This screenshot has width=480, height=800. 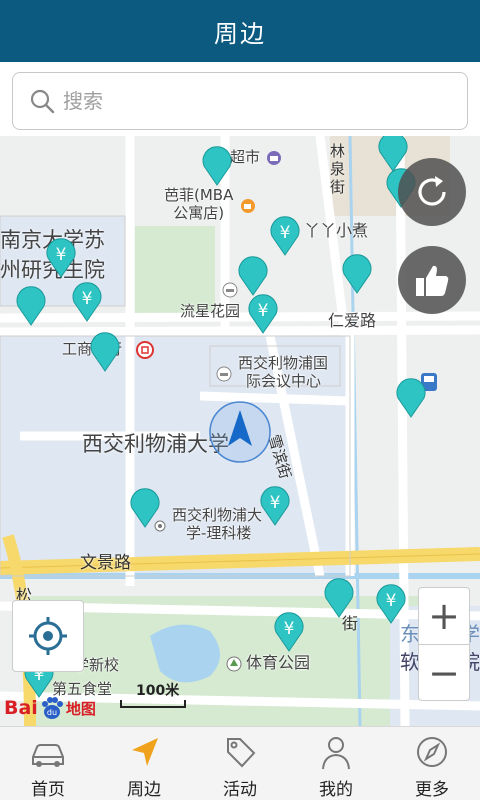 I want to click on label-tiyu-park: 体育公园, so click(x=278, y=663).